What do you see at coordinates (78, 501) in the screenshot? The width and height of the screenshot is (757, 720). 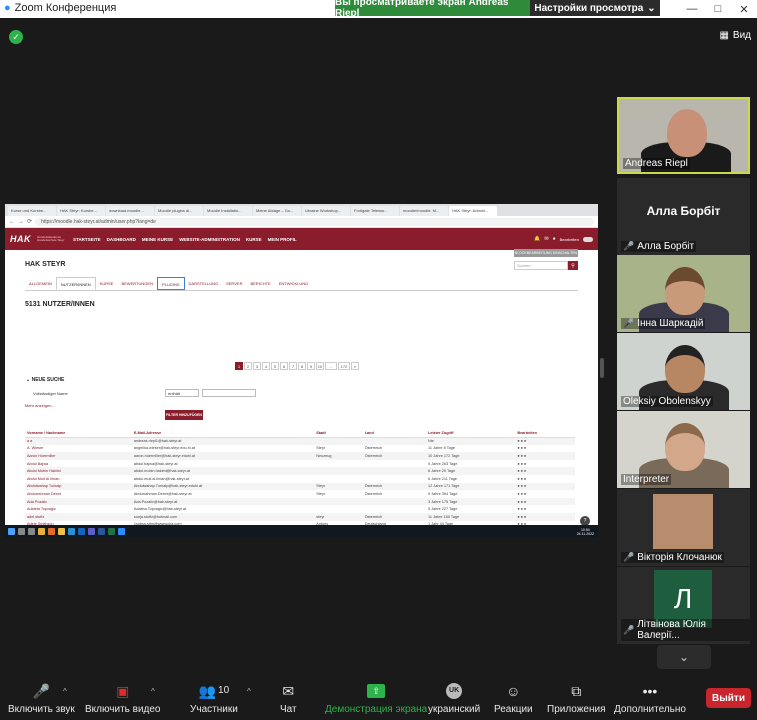 I see `user-name-link: Ada Pozalic` at bounding box center [78, 501].